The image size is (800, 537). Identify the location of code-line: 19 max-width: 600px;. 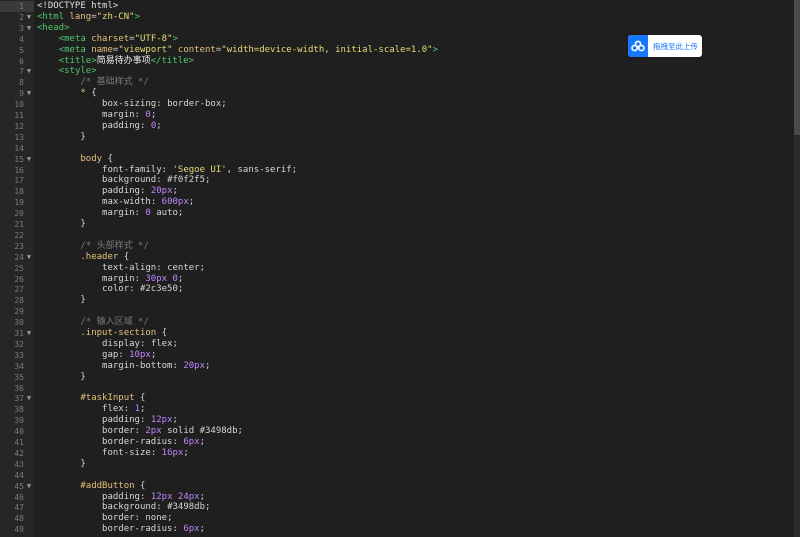
(407, 202).